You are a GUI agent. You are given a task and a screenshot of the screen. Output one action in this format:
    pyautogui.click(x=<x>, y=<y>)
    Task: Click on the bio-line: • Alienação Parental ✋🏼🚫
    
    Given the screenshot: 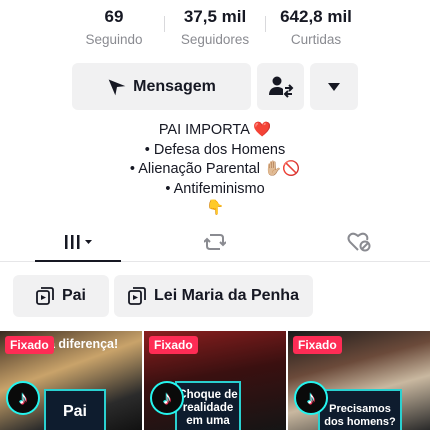 What is the action you would take?
    pyautogui.click(x=215, y=169)
    